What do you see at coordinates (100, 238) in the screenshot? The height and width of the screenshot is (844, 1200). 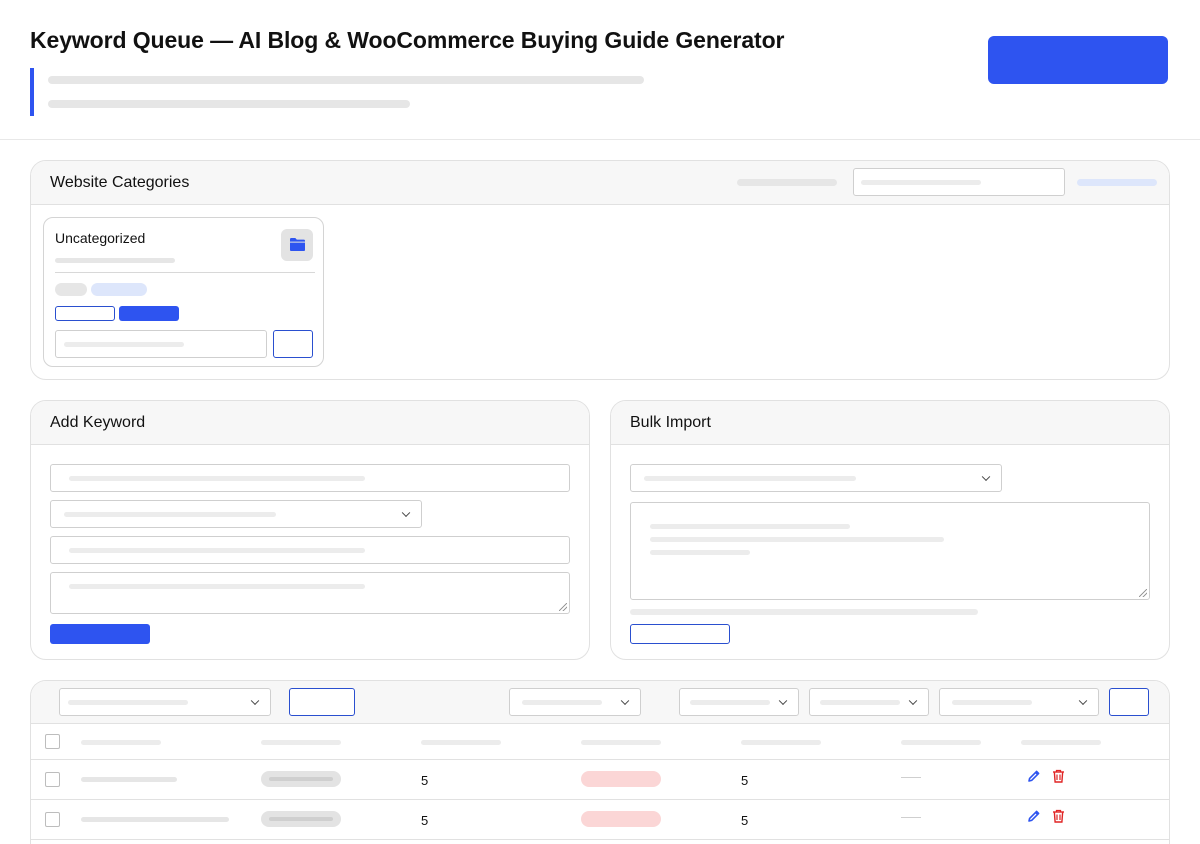 I see `category-name: Uncategorized` at bounding box center [100, 238].